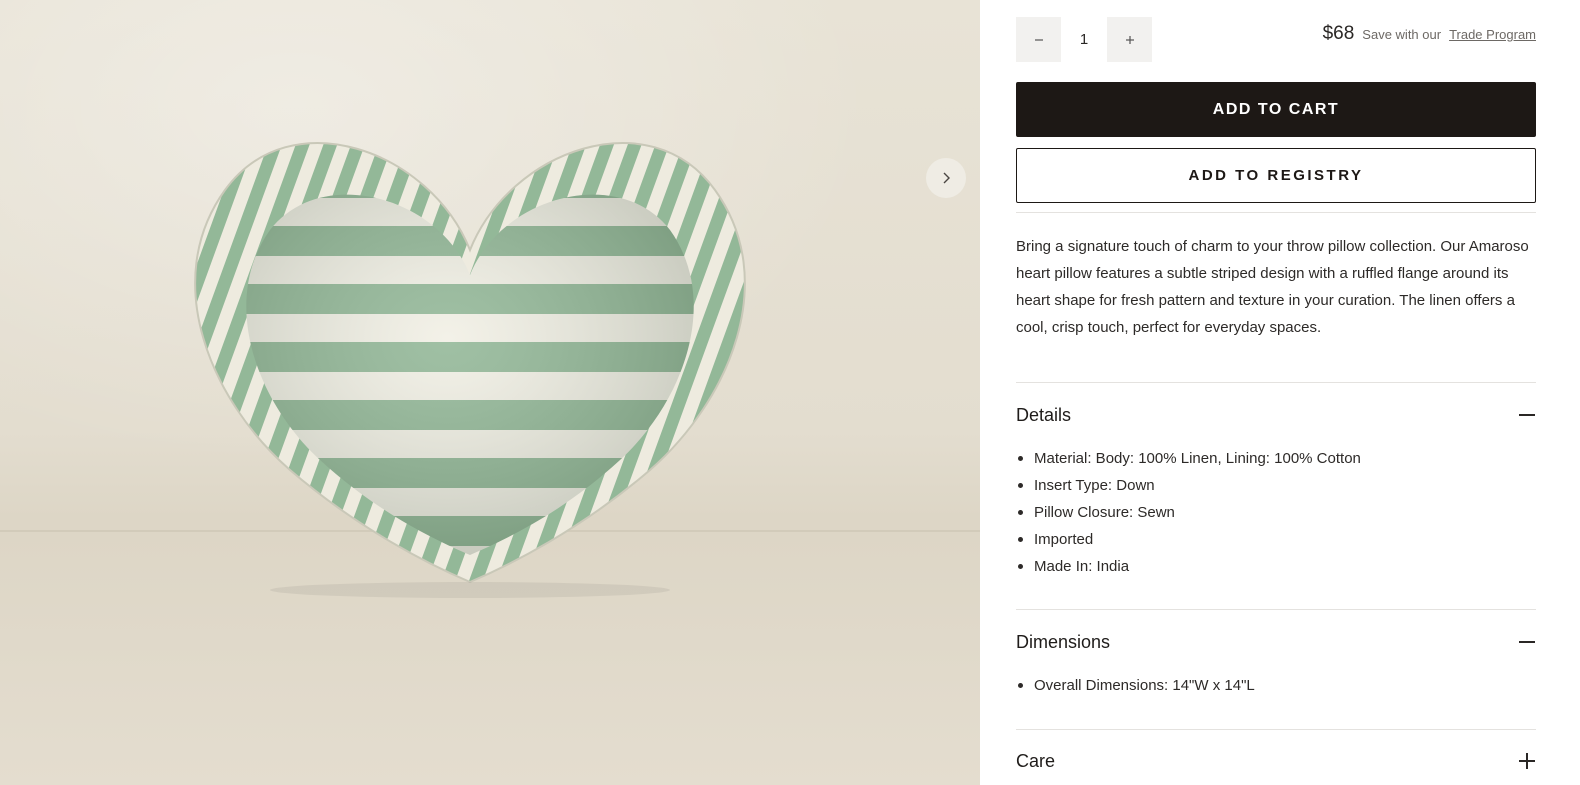 The width and height of the screenshot is (1580, 785). Describe the element at coordinates (1276, 485) in the screenshot. I see `list-item: Insert Type: Down` at that location.